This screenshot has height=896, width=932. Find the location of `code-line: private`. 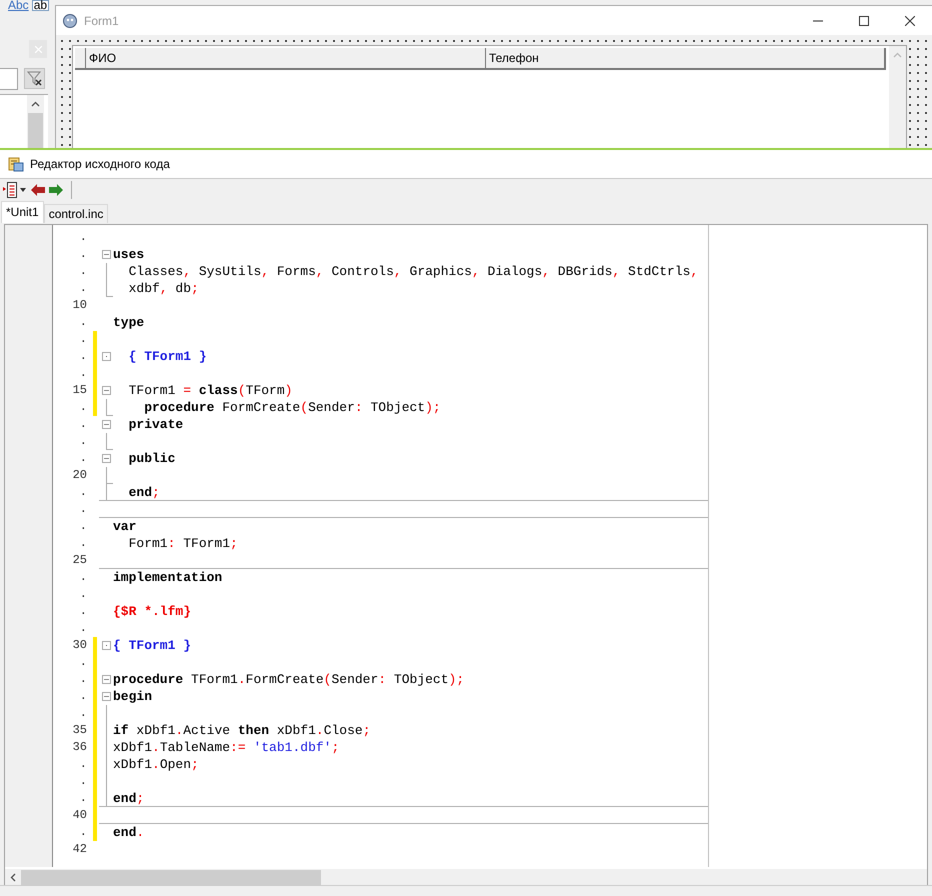

code-line: private is located at coordinates (156, 424).